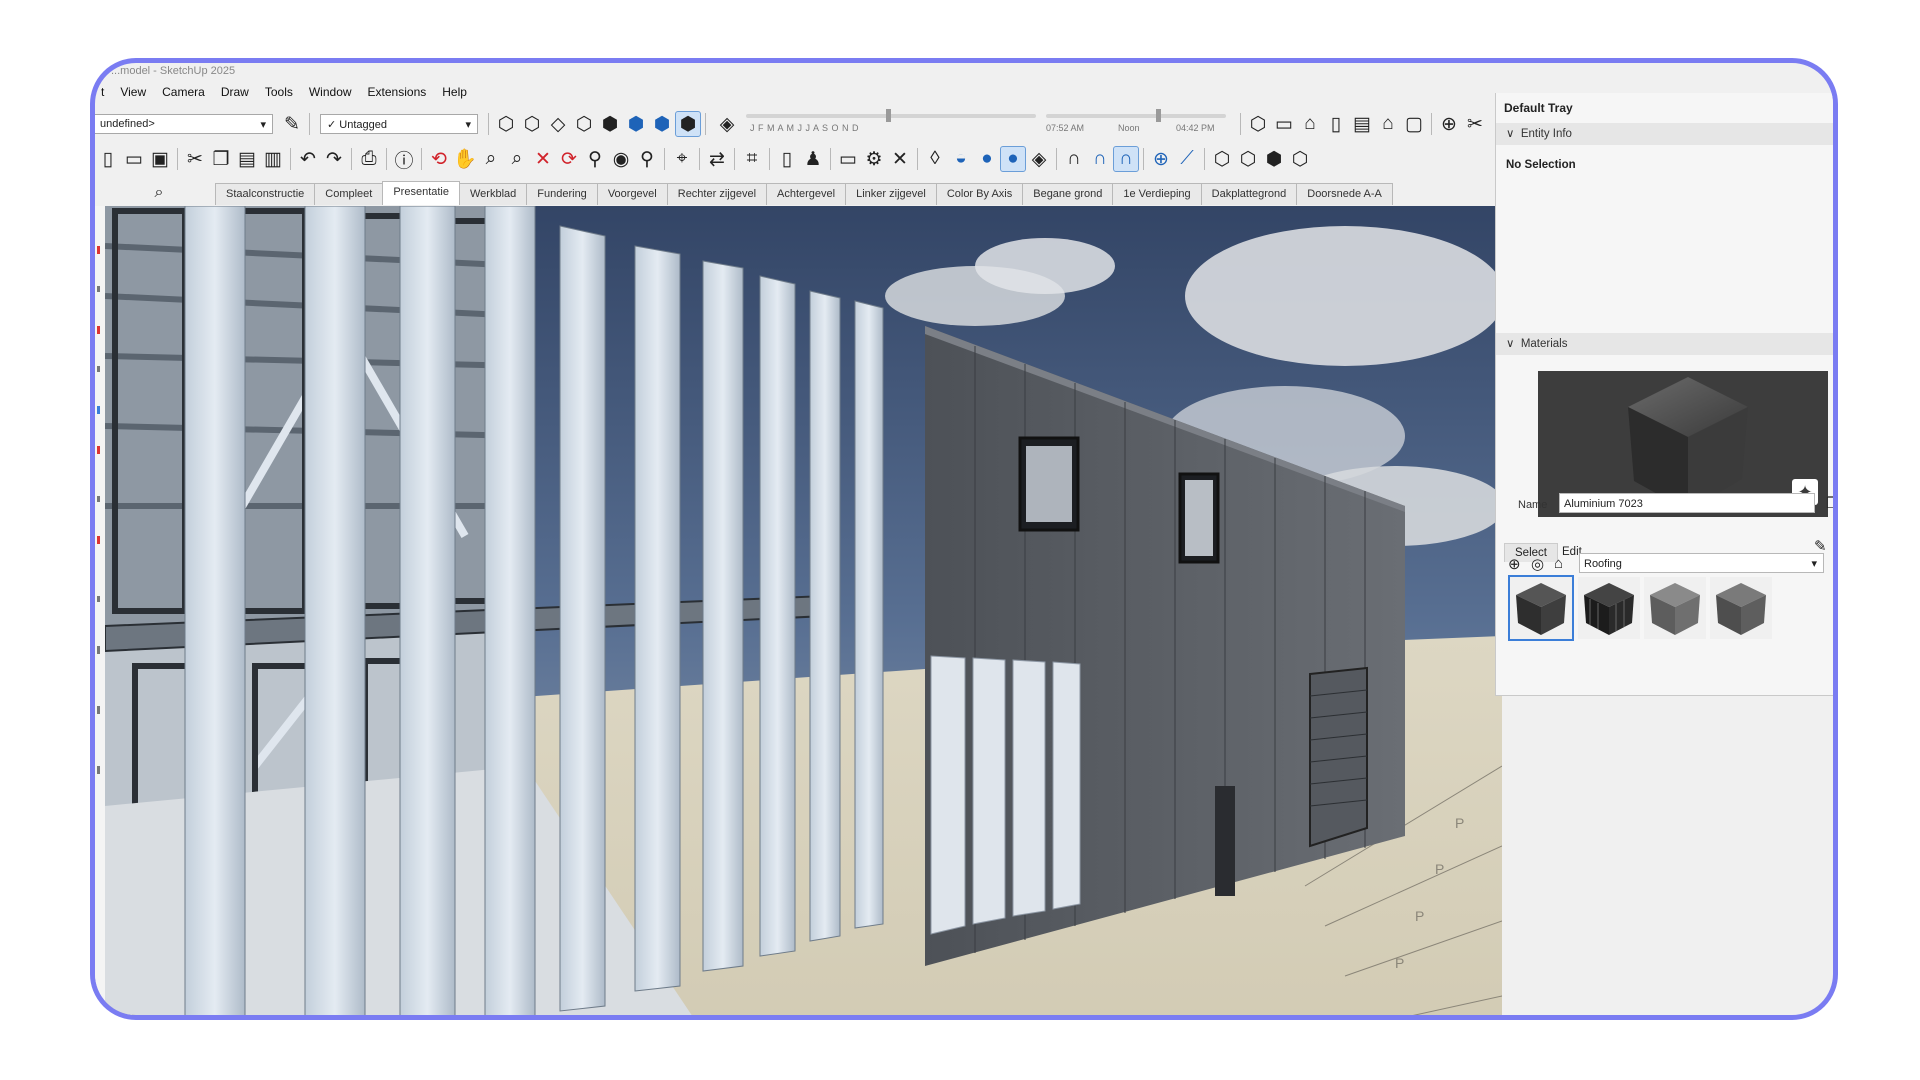 The image size is (1920, 1080). Describe the element at coordinates (1013, 159) in the screenshot. I see `drop-active-icon: ●` at that location.